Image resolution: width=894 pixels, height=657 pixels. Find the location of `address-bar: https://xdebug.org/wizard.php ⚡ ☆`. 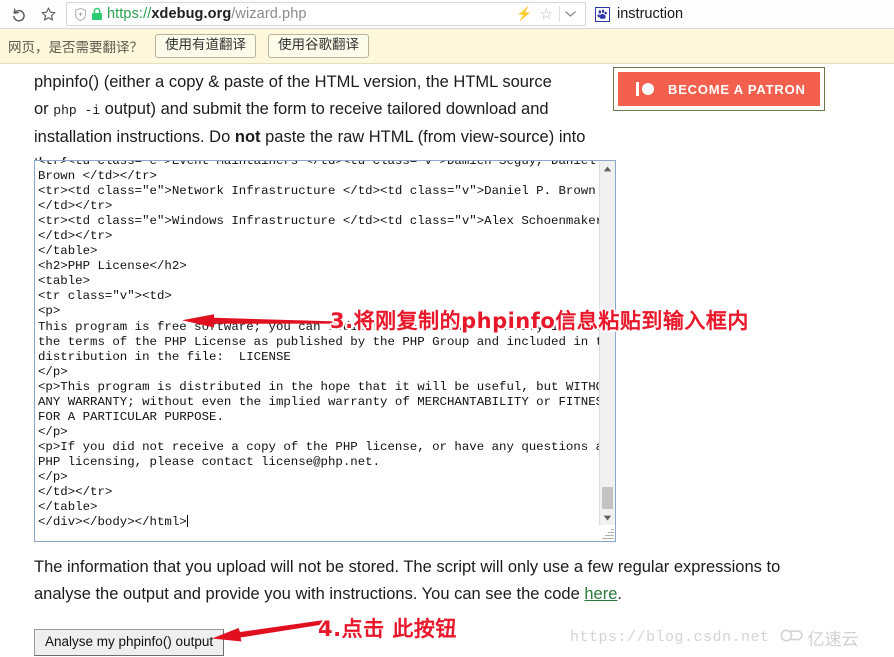

address-bar: https://xdebug.org/wizard.php ⚡ ☆ is located at coordinates (326, 14).